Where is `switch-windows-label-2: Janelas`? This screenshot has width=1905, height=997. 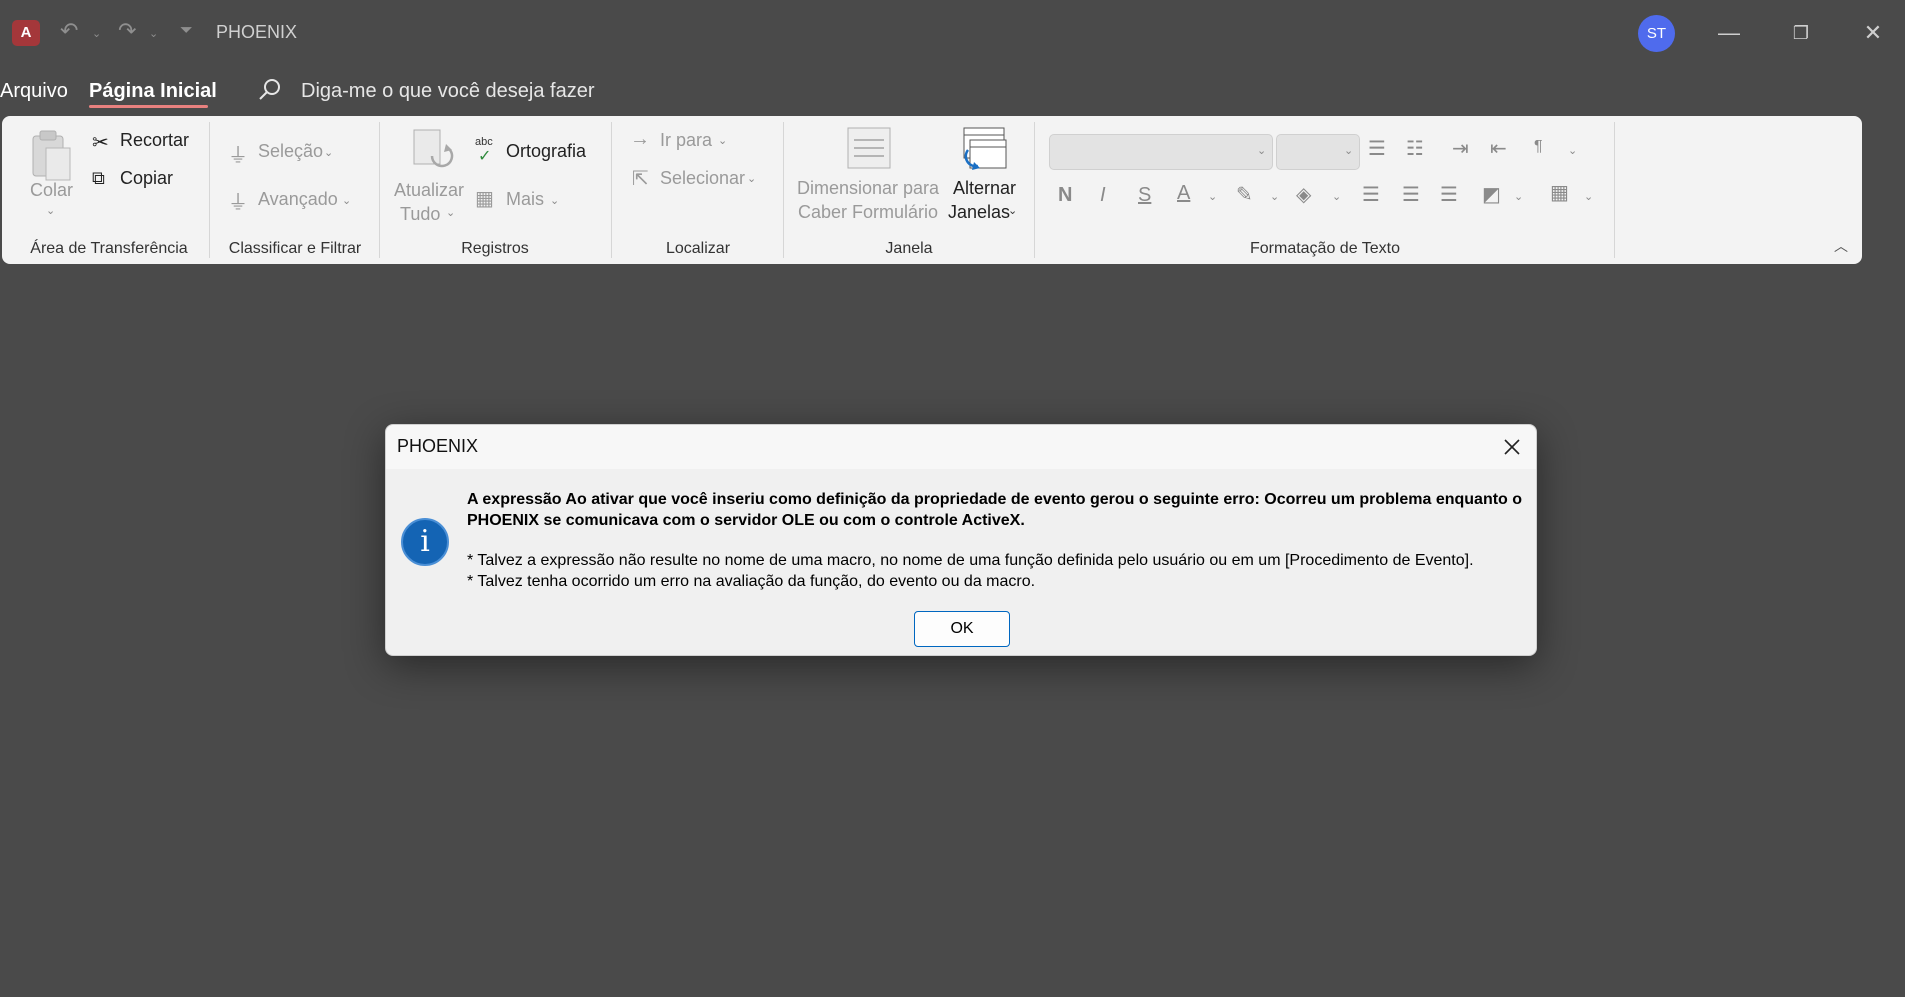 switch-windows-label-2: Janelas is located at coordinates (979, 212).